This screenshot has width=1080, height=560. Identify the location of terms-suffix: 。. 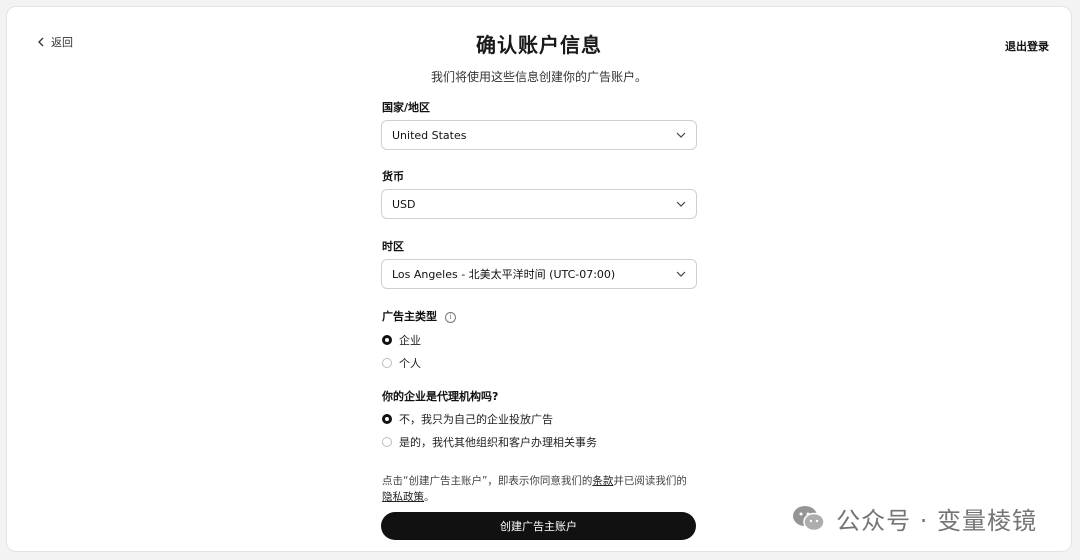
(429, 497).